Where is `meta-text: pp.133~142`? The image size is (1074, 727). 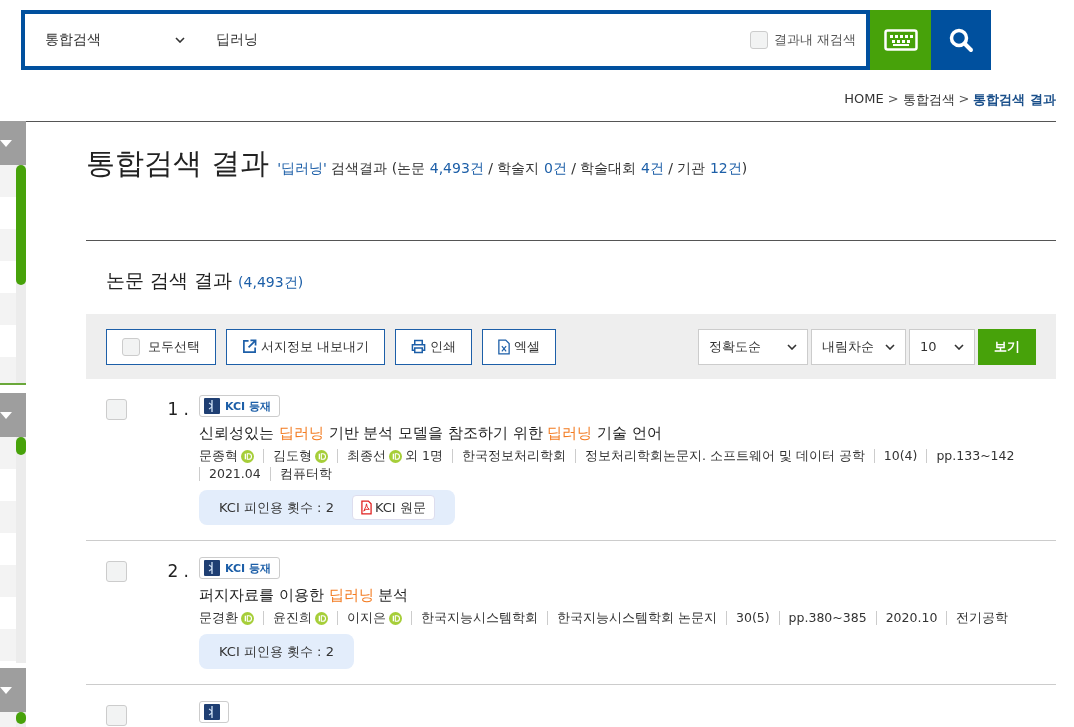 meta-text: pp.133~142 is located at coordinates (975, 456).